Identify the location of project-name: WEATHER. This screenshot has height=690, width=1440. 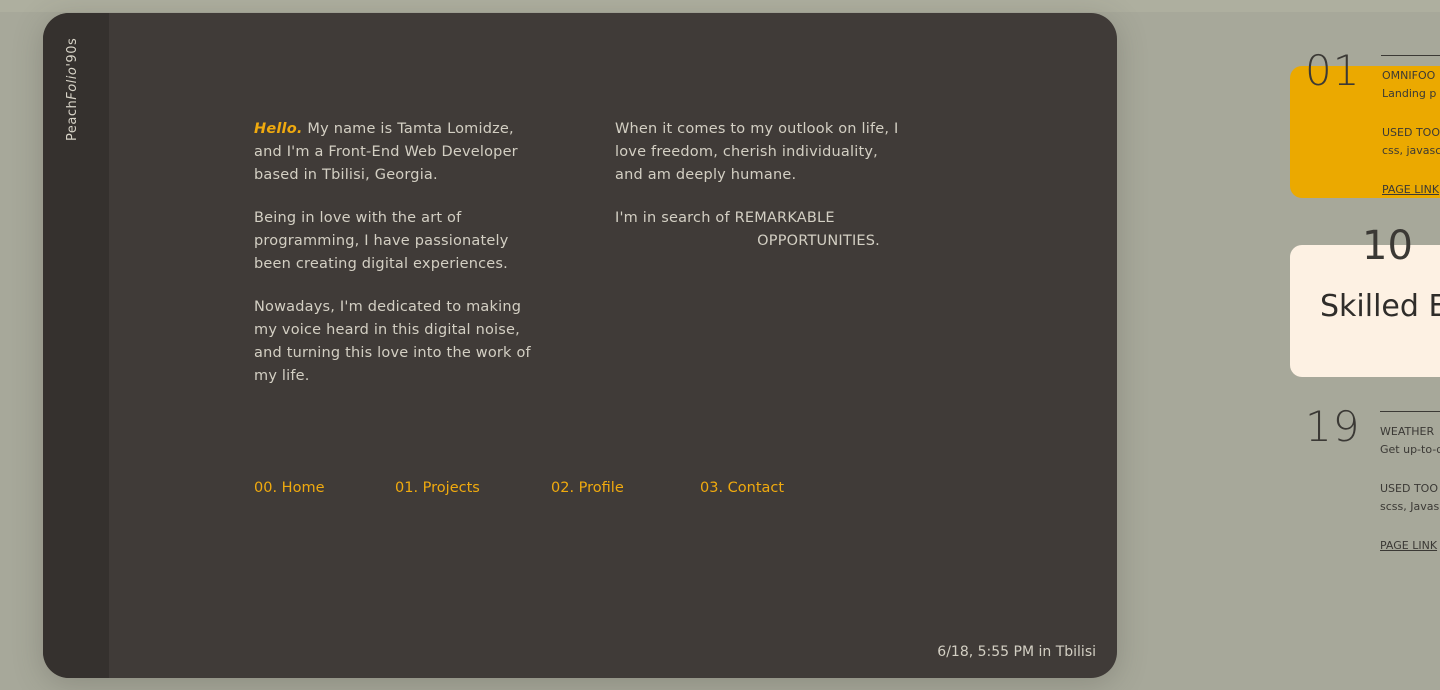
(1407, 431).